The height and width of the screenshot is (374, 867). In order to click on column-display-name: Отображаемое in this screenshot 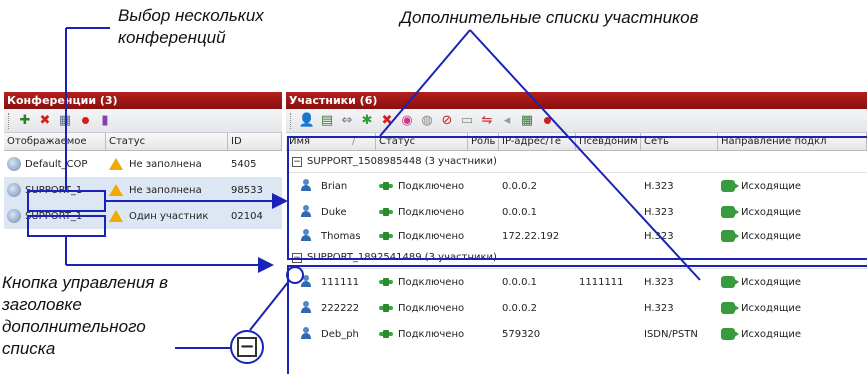, I will do `click(55, 141)`.